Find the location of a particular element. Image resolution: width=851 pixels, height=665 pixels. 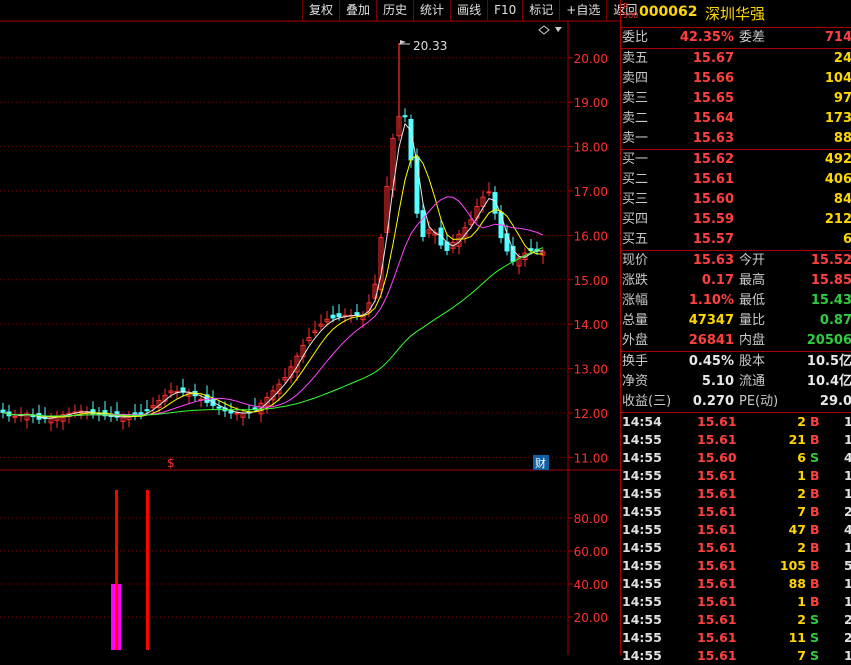

sell-row: 卖三 15.65 97 is located at coordinates (736, 99).